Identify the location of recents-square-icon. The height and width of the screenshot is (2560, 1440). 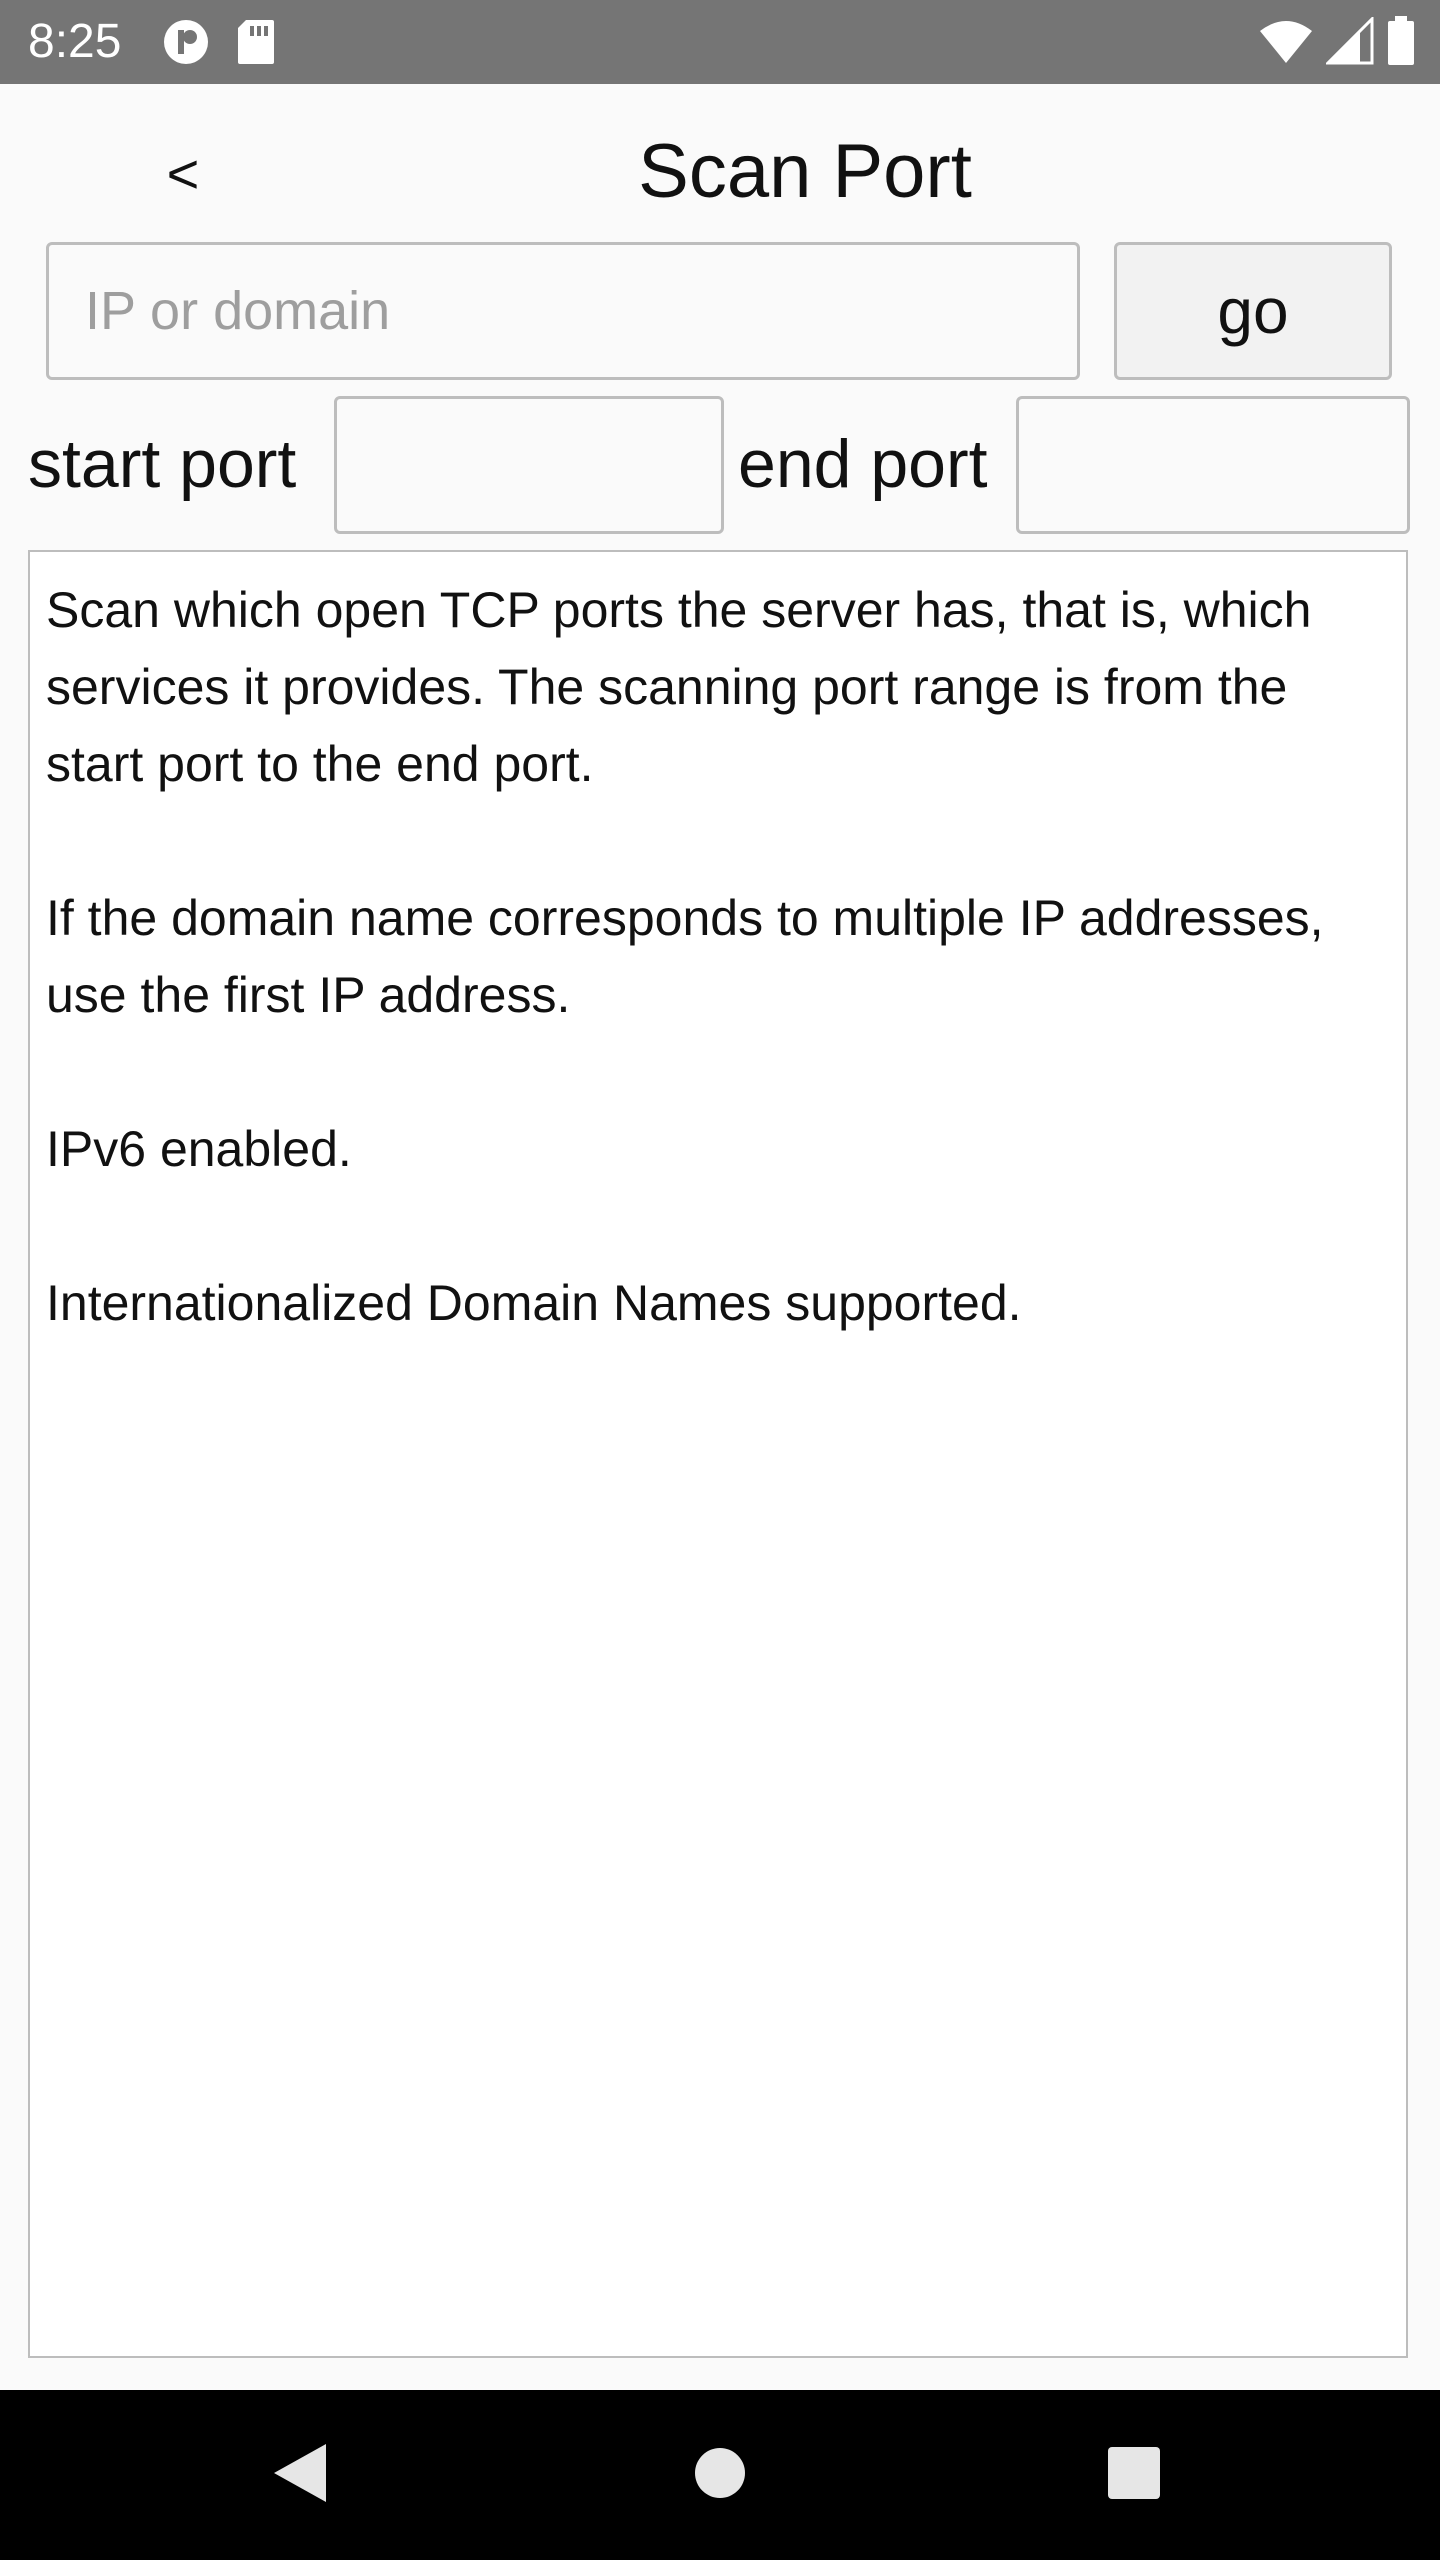
(1134, 2475).